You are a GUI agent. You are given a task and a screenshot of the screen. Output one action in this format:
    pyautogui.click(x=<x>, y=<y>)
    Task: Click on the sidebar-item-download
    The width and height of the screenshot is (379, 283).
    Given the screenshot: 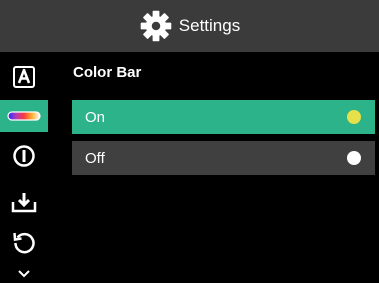 What is the action you would take?
    pyautogui.click(x=24, y=202)
    